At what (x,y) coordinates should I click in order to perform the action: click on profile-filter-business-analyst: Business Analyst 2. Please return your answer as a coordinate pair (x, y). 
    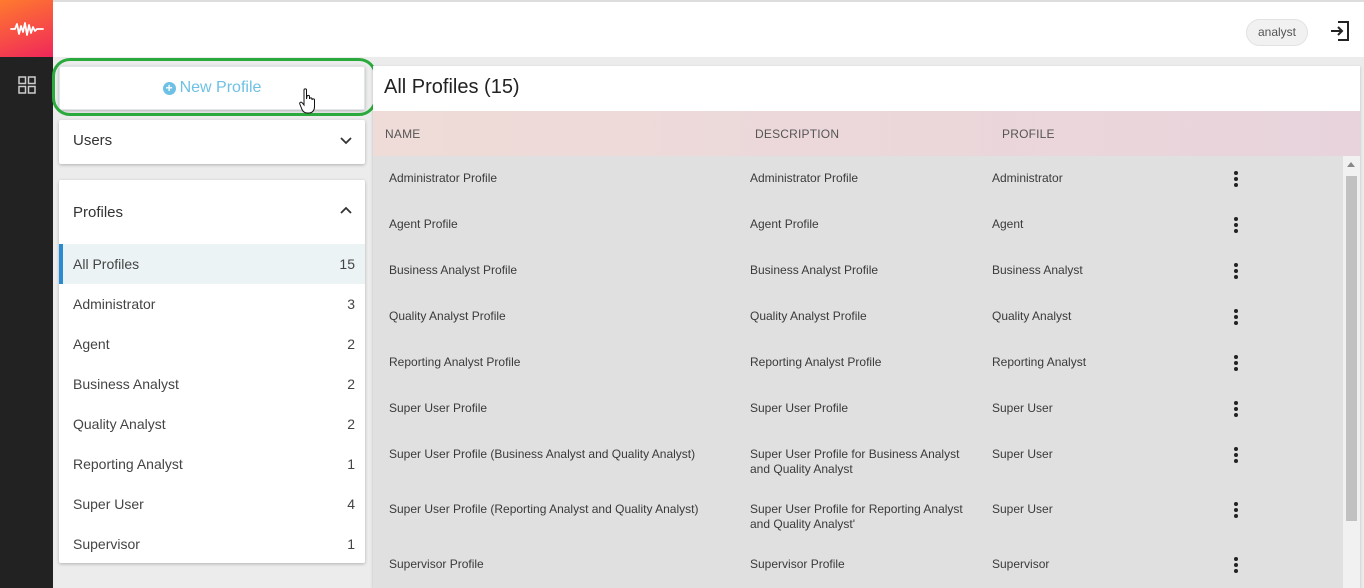
    Looking at the image, I should click on (212, 384).